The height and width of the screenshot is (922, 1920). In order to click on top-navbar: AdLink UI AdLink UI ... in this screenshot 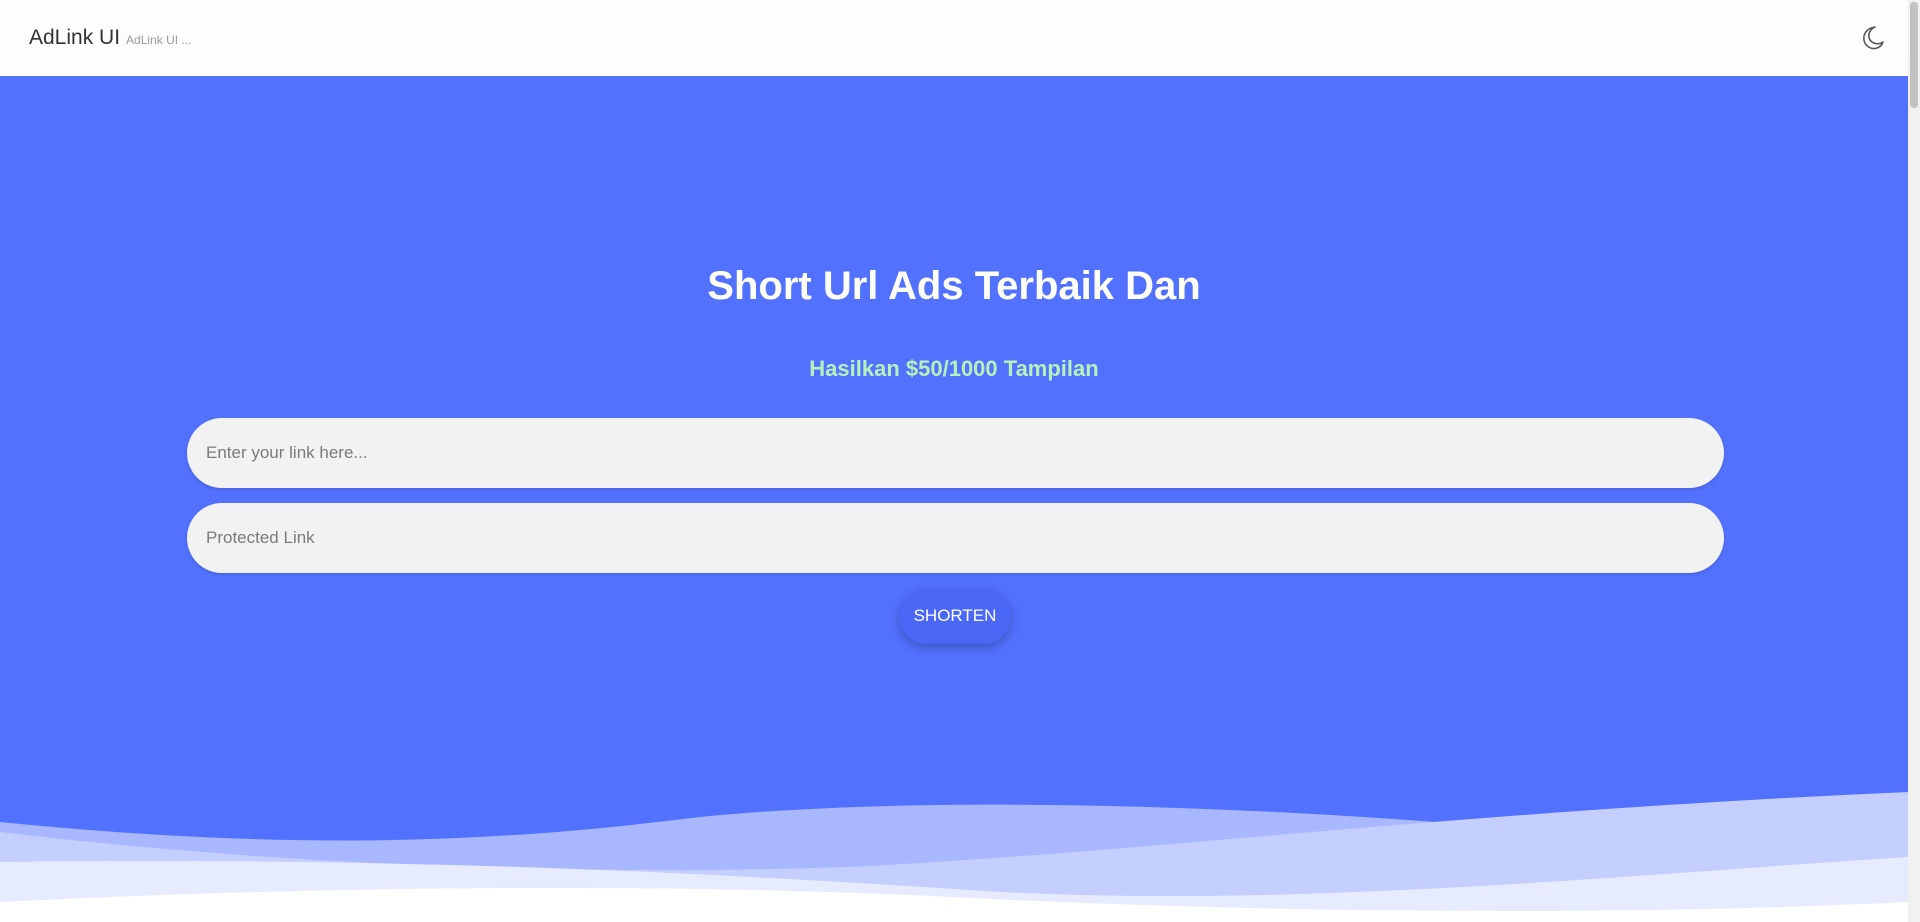, I will do `click(954, 38)`.